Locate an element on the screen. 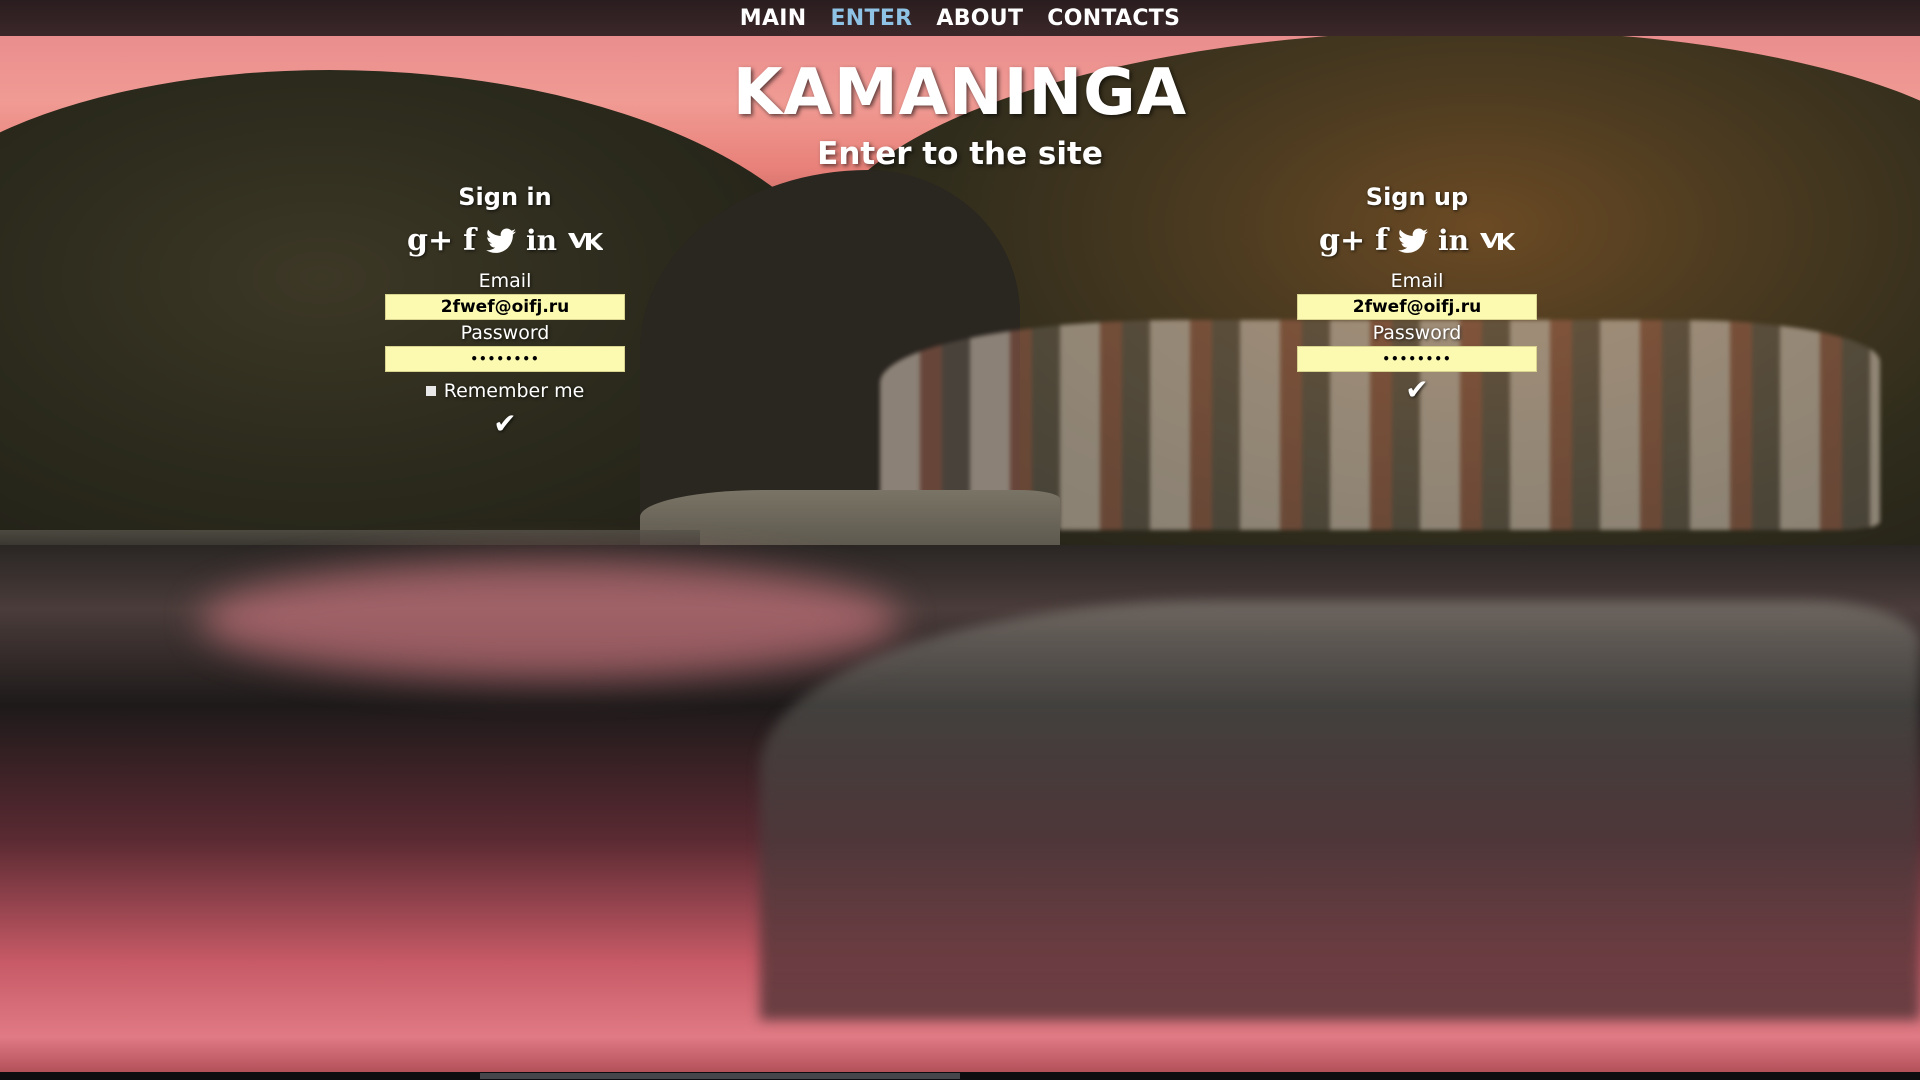  signup-password-label: Password is located at coordinates (1417, 333).